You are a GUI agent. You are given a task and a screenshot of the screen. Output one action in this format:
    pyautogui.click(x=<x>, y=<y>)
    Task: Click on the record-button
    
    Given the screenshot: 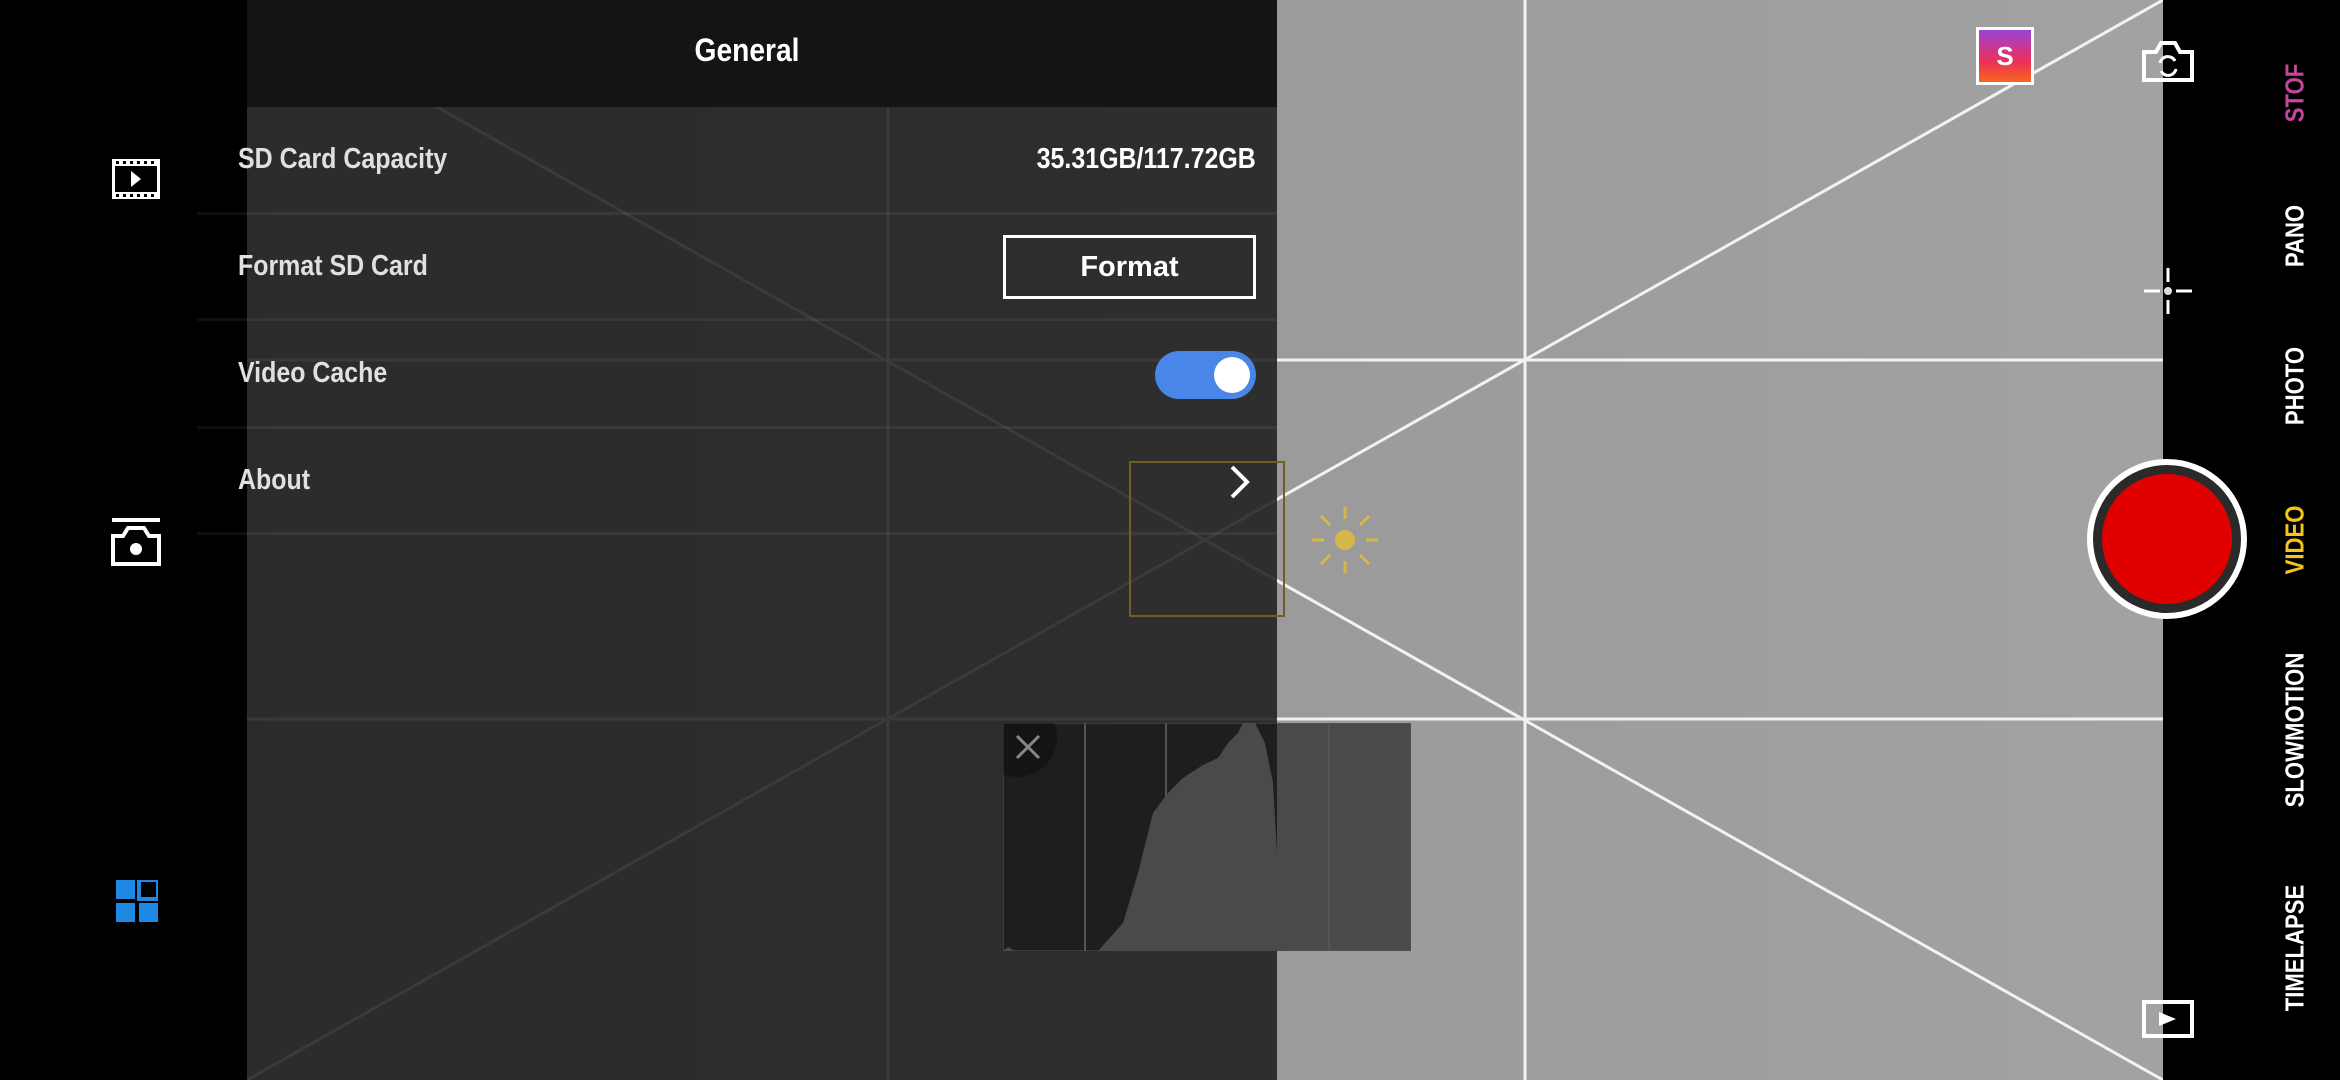 What is the action you would take?
    pyautogui.click(x=2167, y=539)
    